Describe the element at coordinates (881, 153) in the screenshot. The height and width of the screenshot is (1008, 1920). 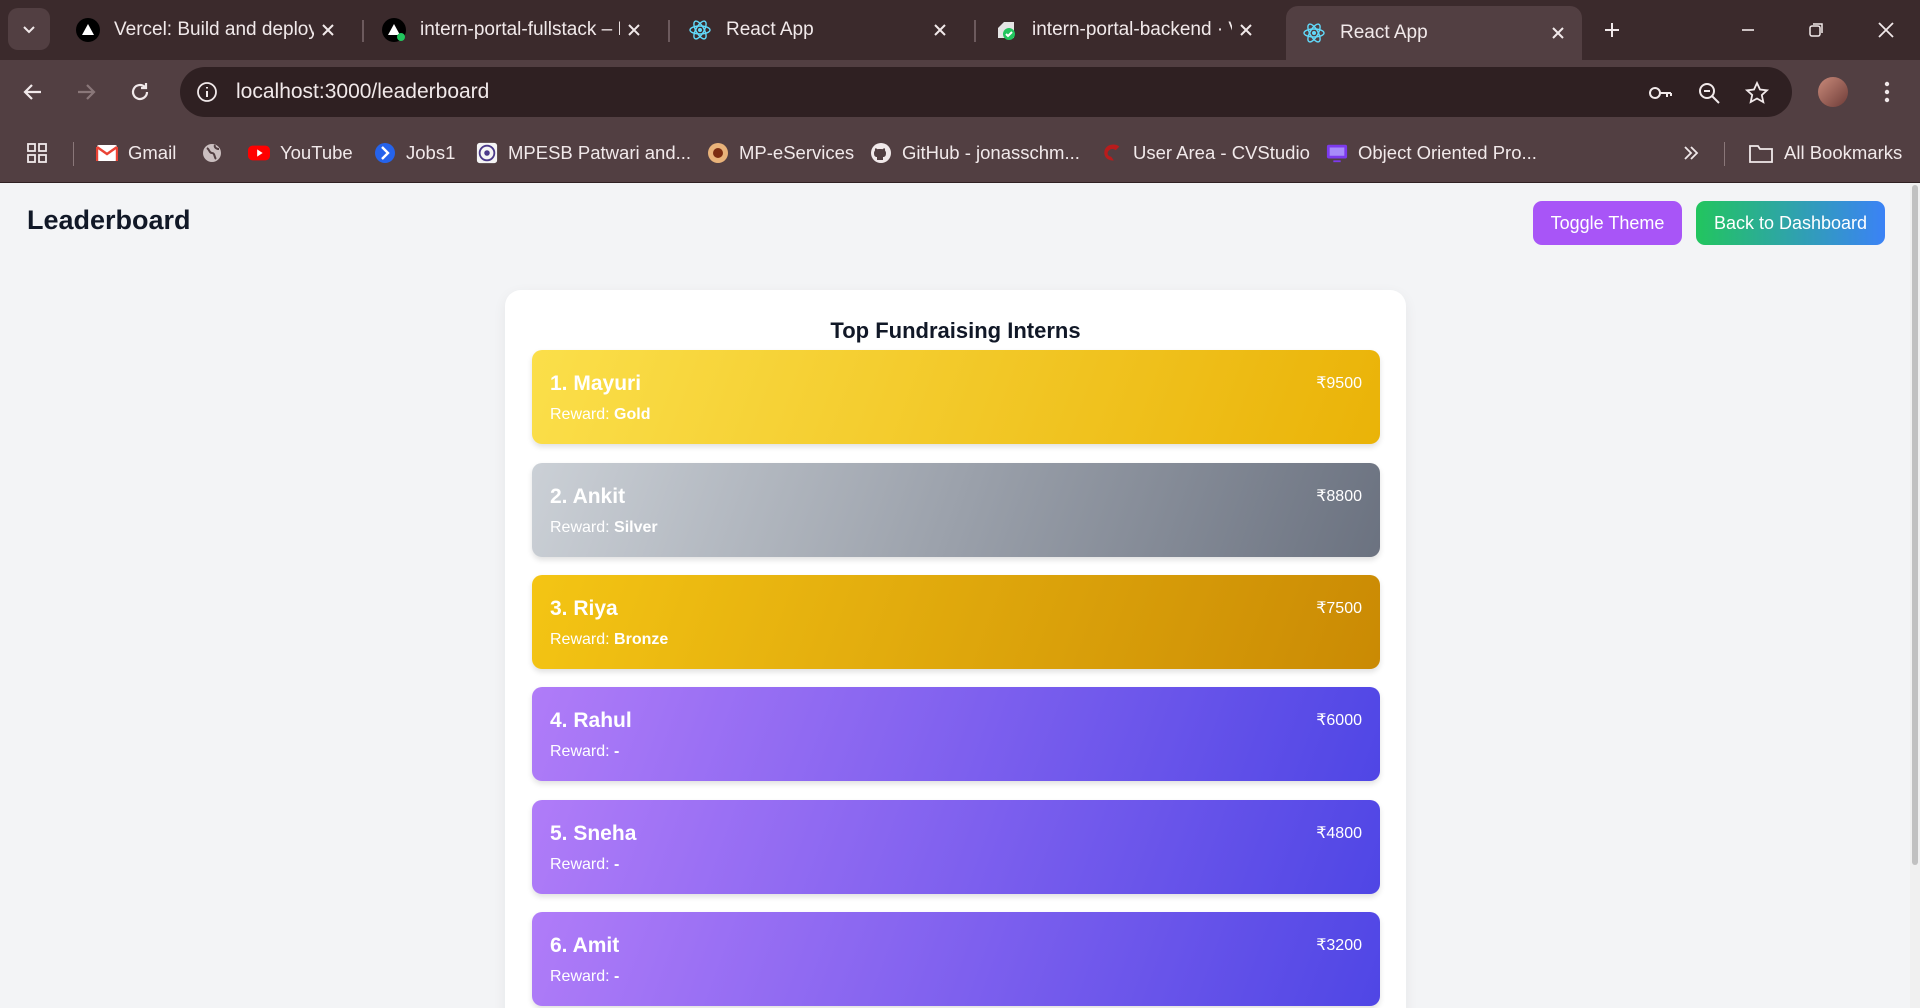
I see `github-icon` at that location.